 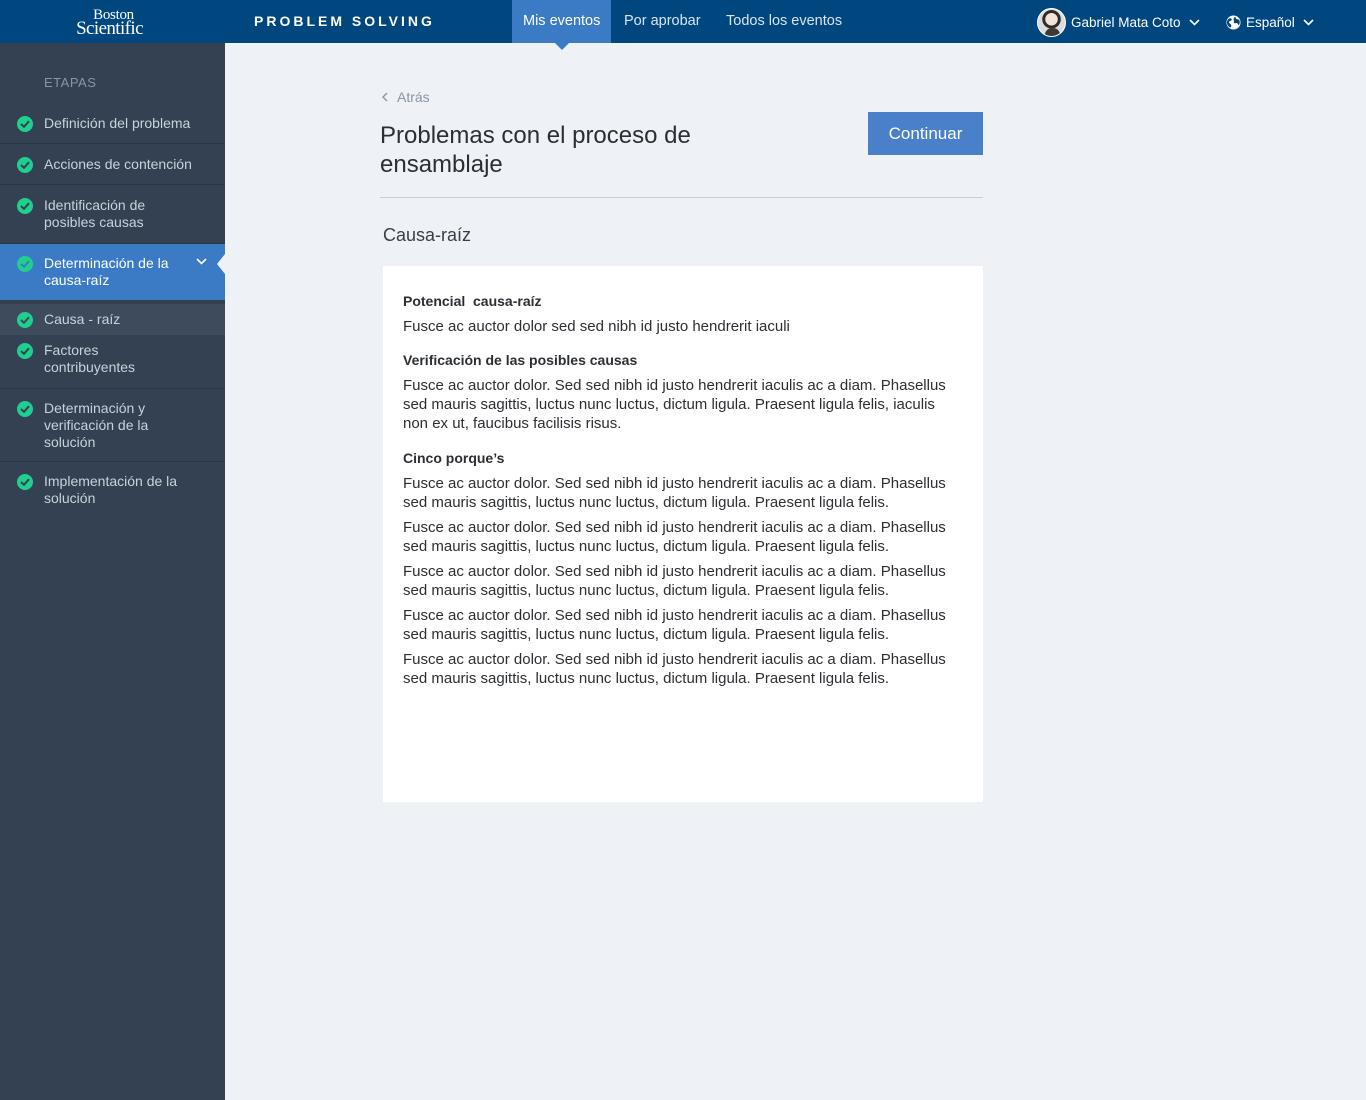 I want to click on tab-mis-eventos: Mis eventos, so click(x=562, y=25).